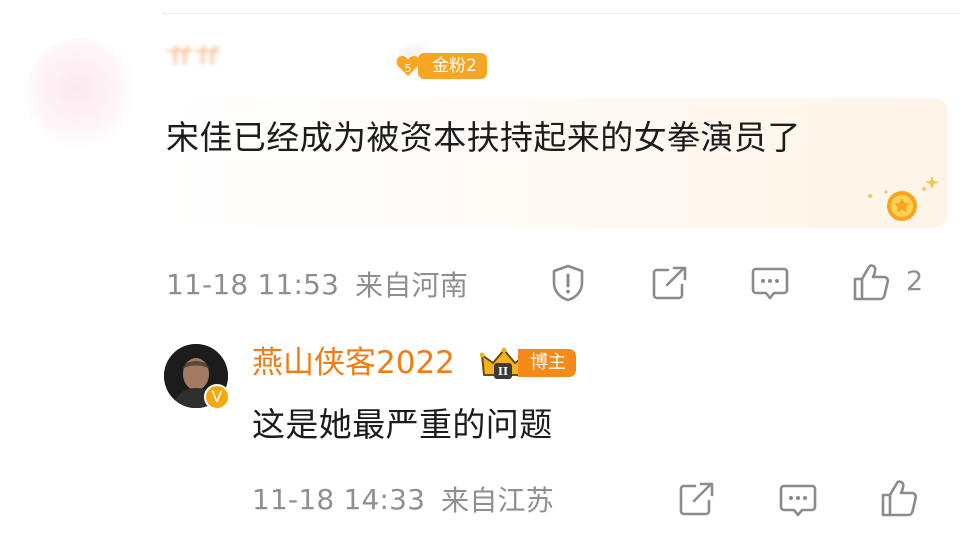 This screenshot has height=538, width=960. What do you see at coordinates (217, 397) in the screenshot?
I see `verified-badge: V` at bounding box center [217, 397].